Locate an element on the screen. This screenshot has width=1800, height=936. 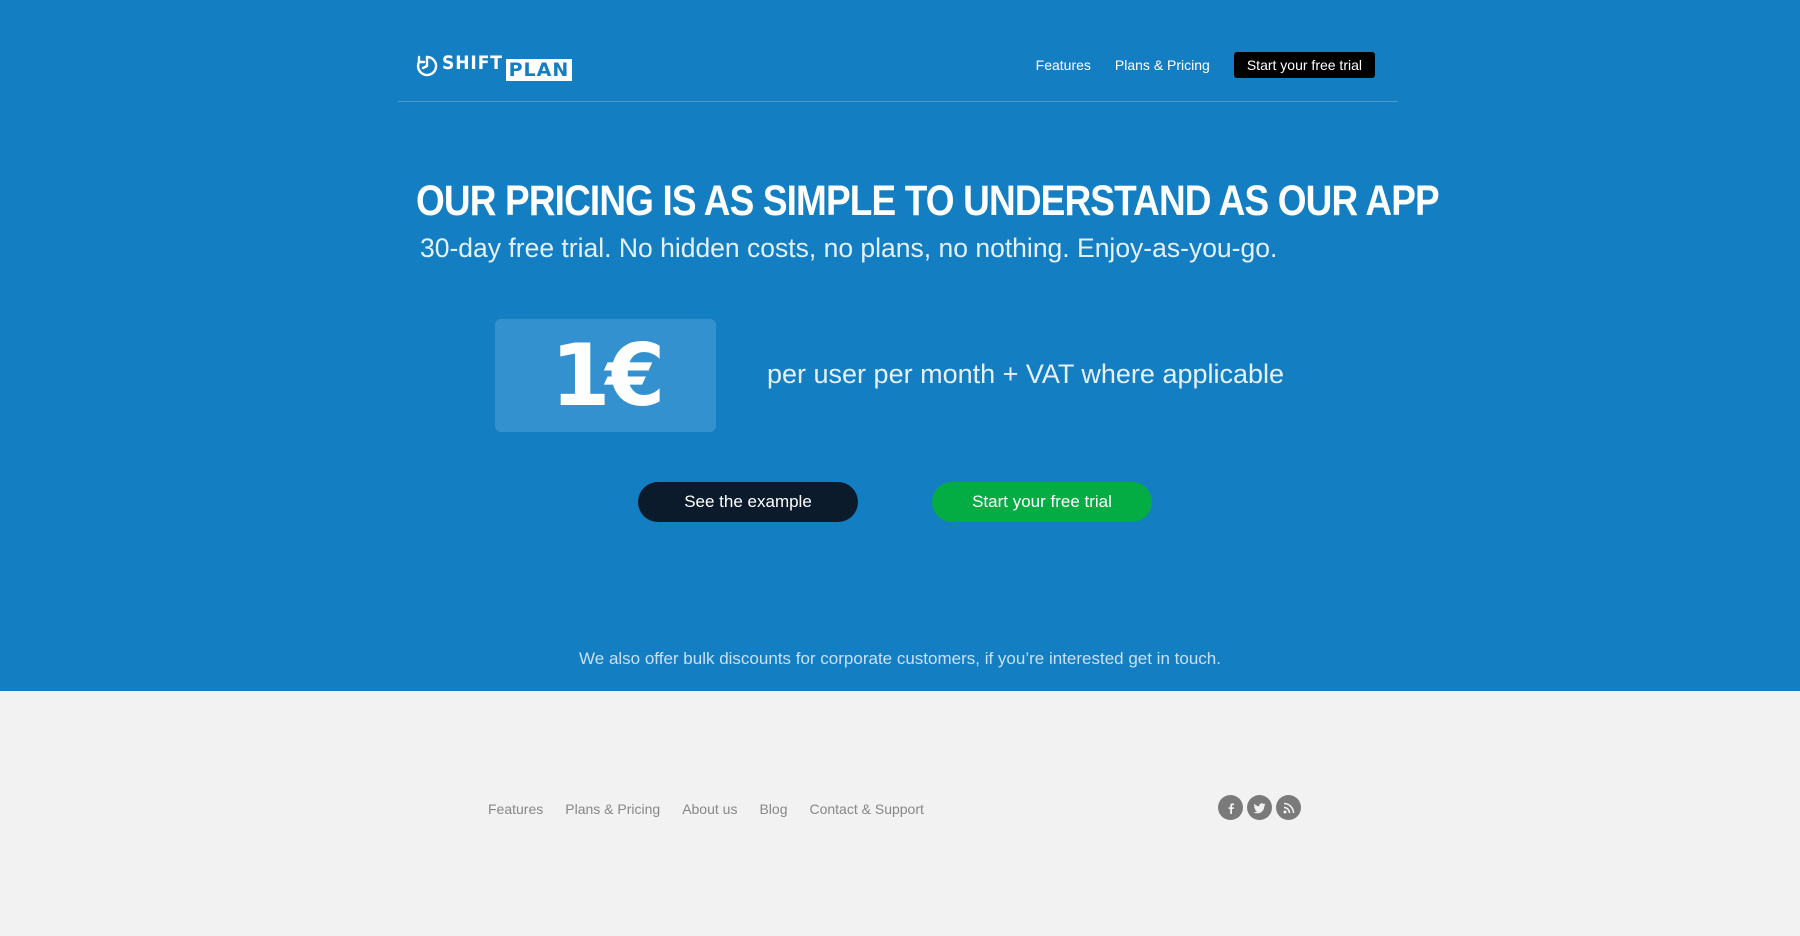
nav-link-features: Features is located at coordinates (1063, 65).